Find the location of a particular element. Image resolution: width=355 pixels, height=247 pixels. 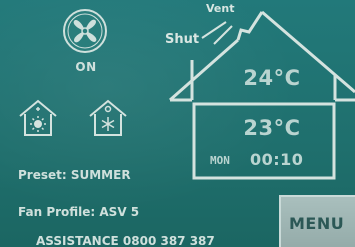

preset-label: Preset: SUMMER is located at coordinates (74, 175).